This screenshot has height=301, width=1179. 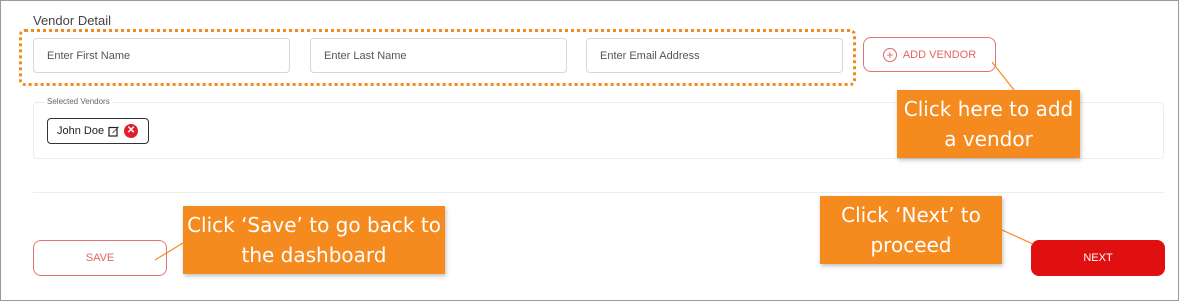 What do you see at coordinates (72, 20) in the screenshot?
I see `section-title: Vendor Detail` at bounding box center [72, 20].